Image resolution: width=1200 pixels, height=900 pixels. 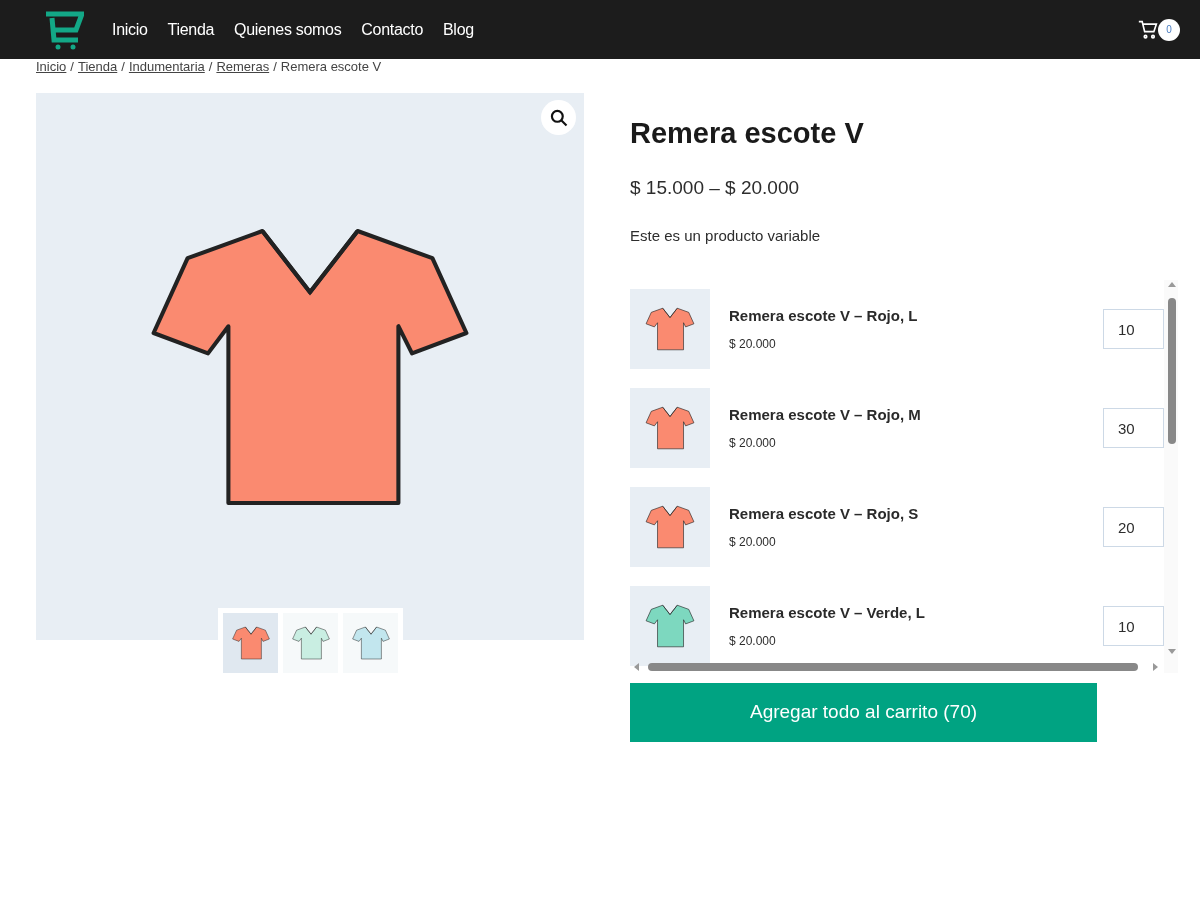 What do you see at coordinates (1148, 29) in the screenshot?
I see `cart-icon` at bounding box center [1148, 29].